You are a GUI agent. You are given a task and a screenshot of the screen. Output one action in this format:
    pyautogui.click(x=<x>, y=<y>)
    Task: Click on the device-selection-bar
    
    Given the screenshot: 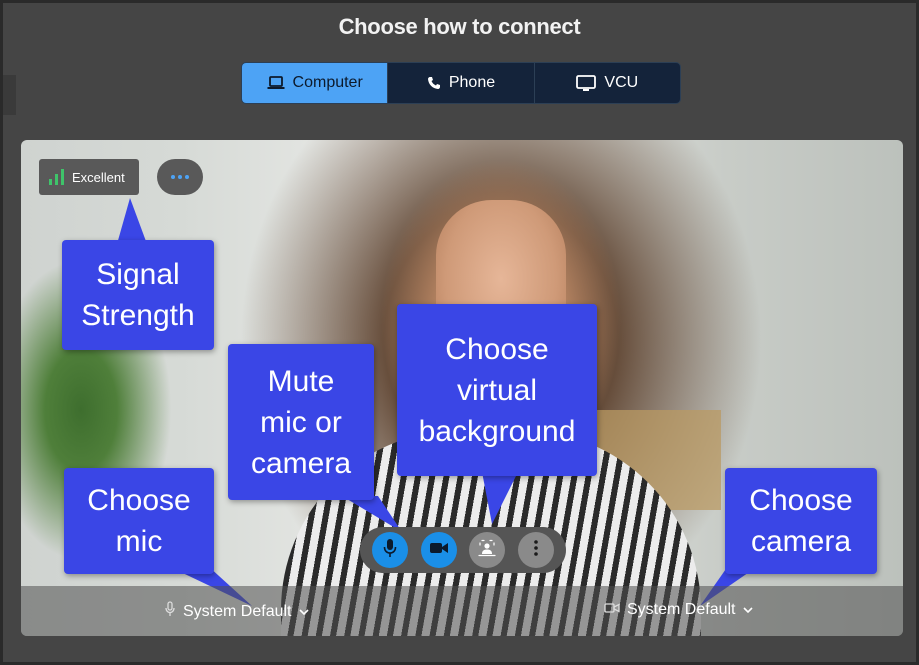 What is the action you would take?
    pyautogui.click(x=462, y=611)
    